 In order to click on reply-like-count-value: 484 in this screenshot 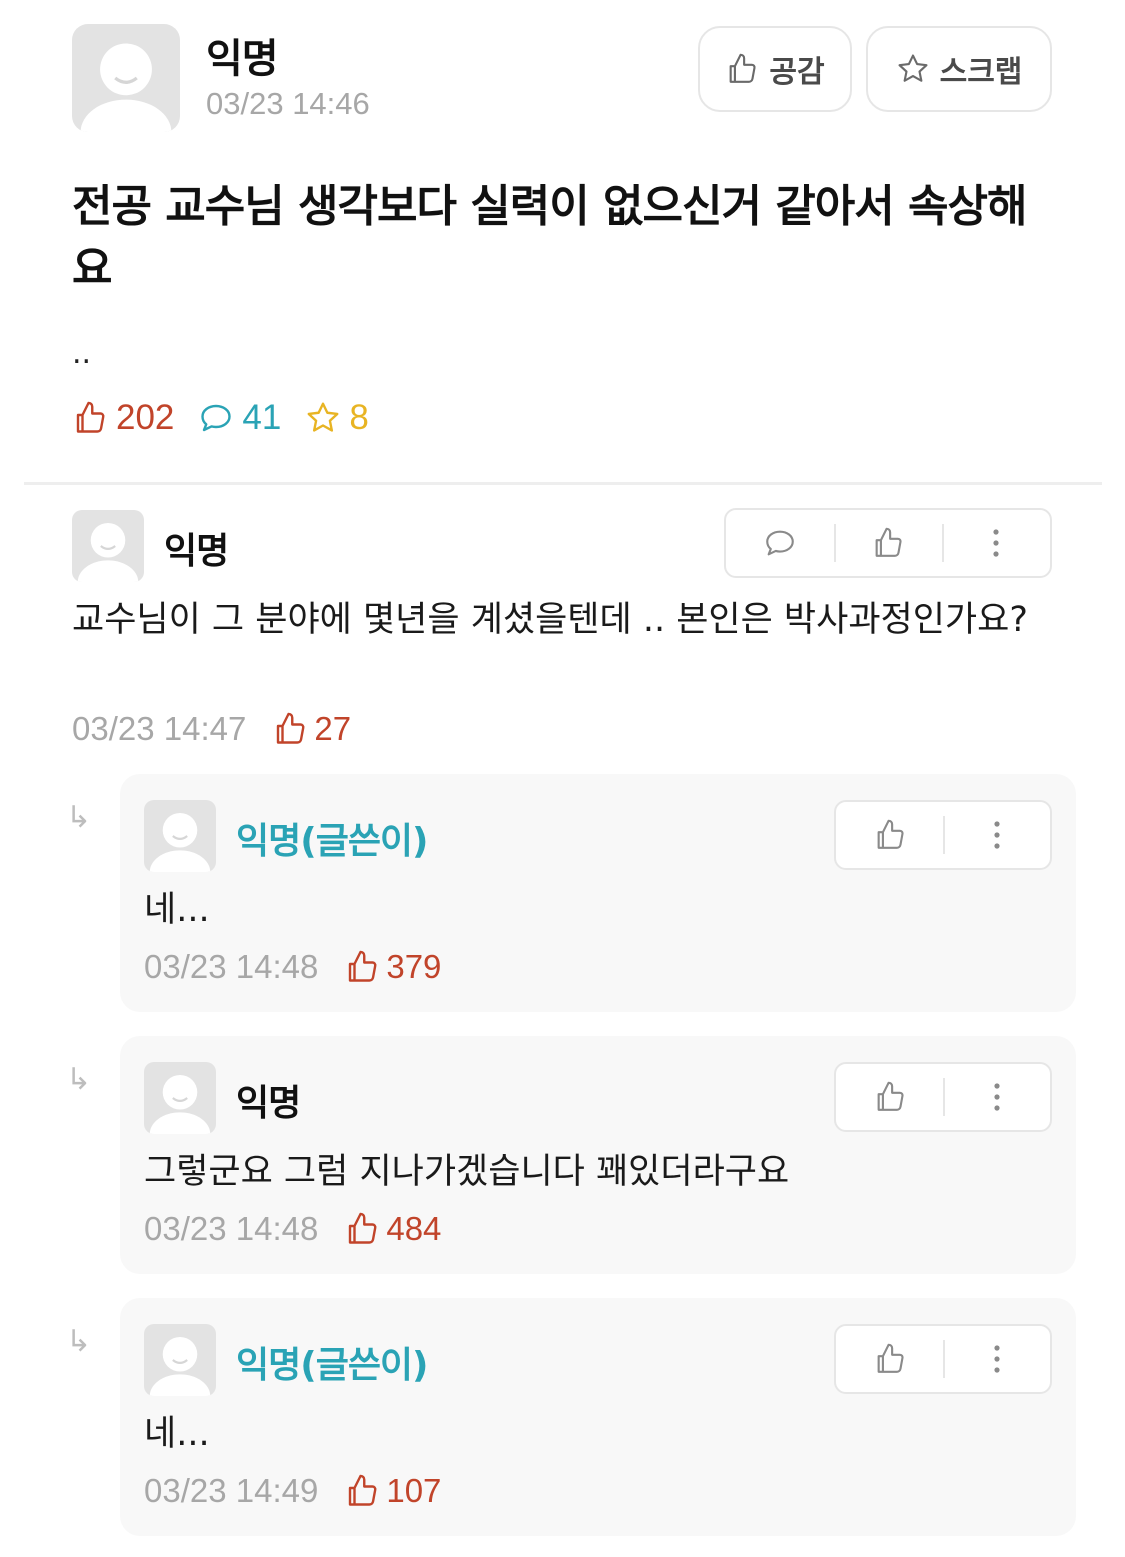, I will do `click(414, 1228)`.